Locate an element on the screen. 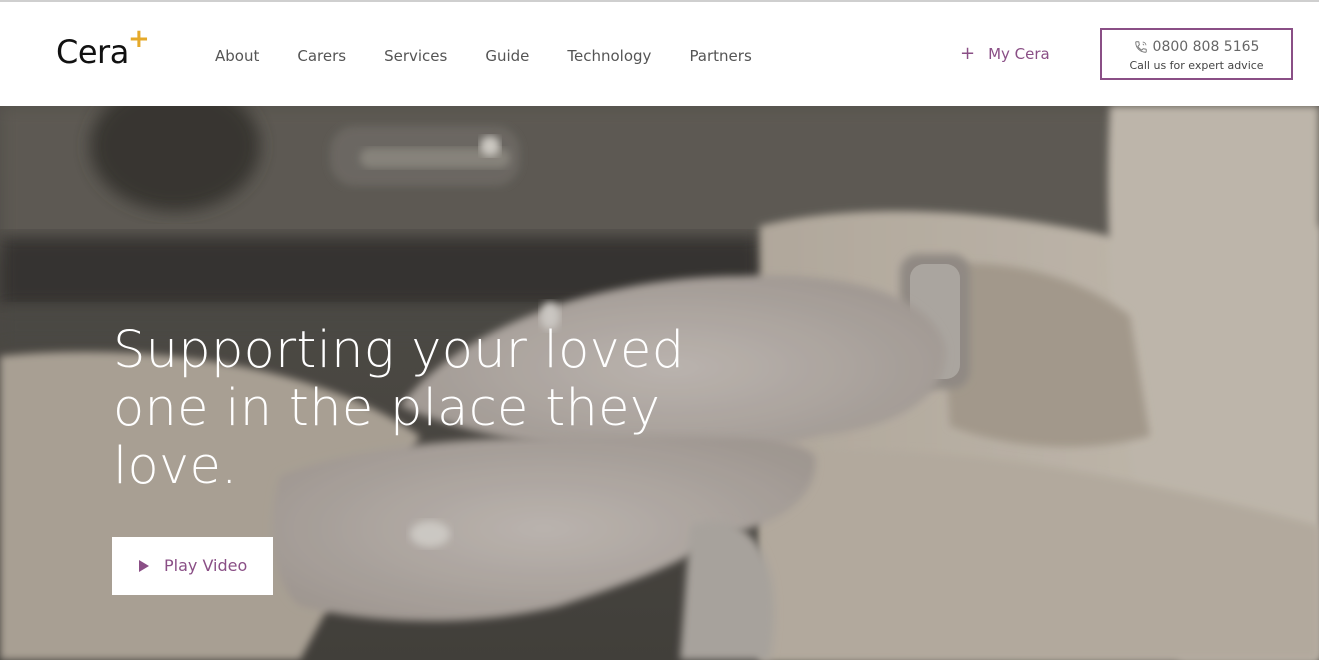 The height and width of the screenshot is (660, 1319). plus-icon: + is located at coordinates (968, 53).